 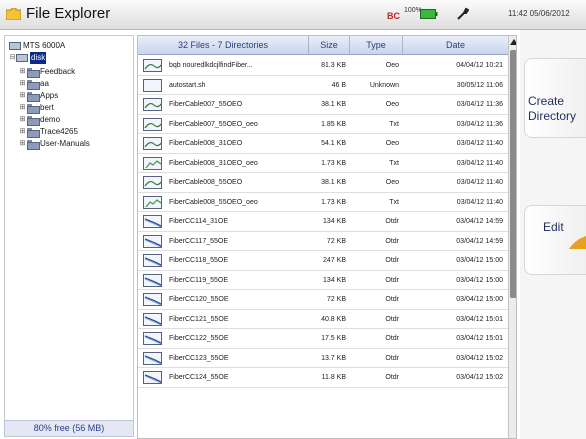 I want to click on vertical-scrollbar, so click(x=512, y=237).